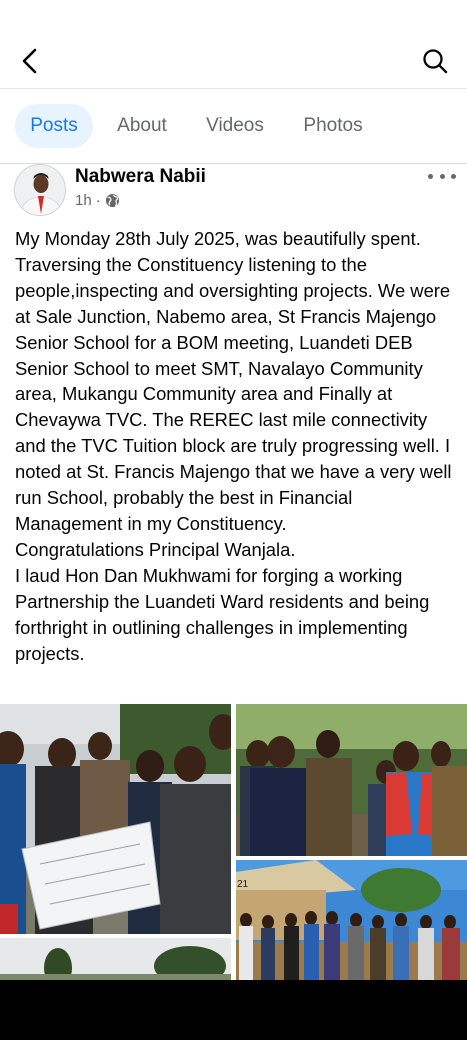 The height and width of the screenshot is (1040, 467). I want to click on profile-photo, so click(40, 190).